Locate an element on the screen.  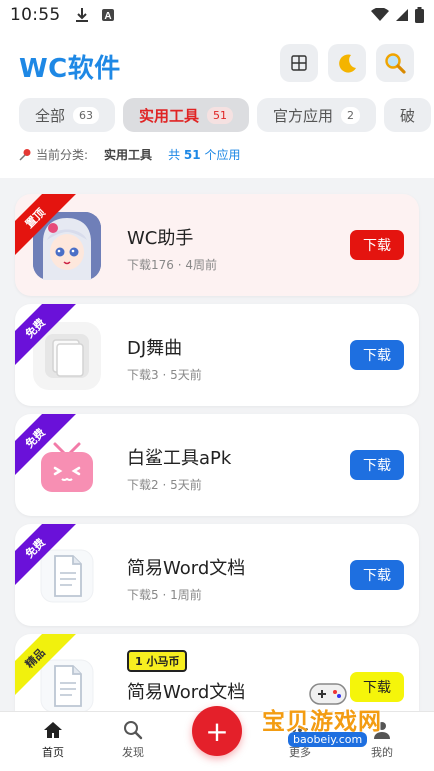
nav-label: 我的 is located at coordinates (382, 752).